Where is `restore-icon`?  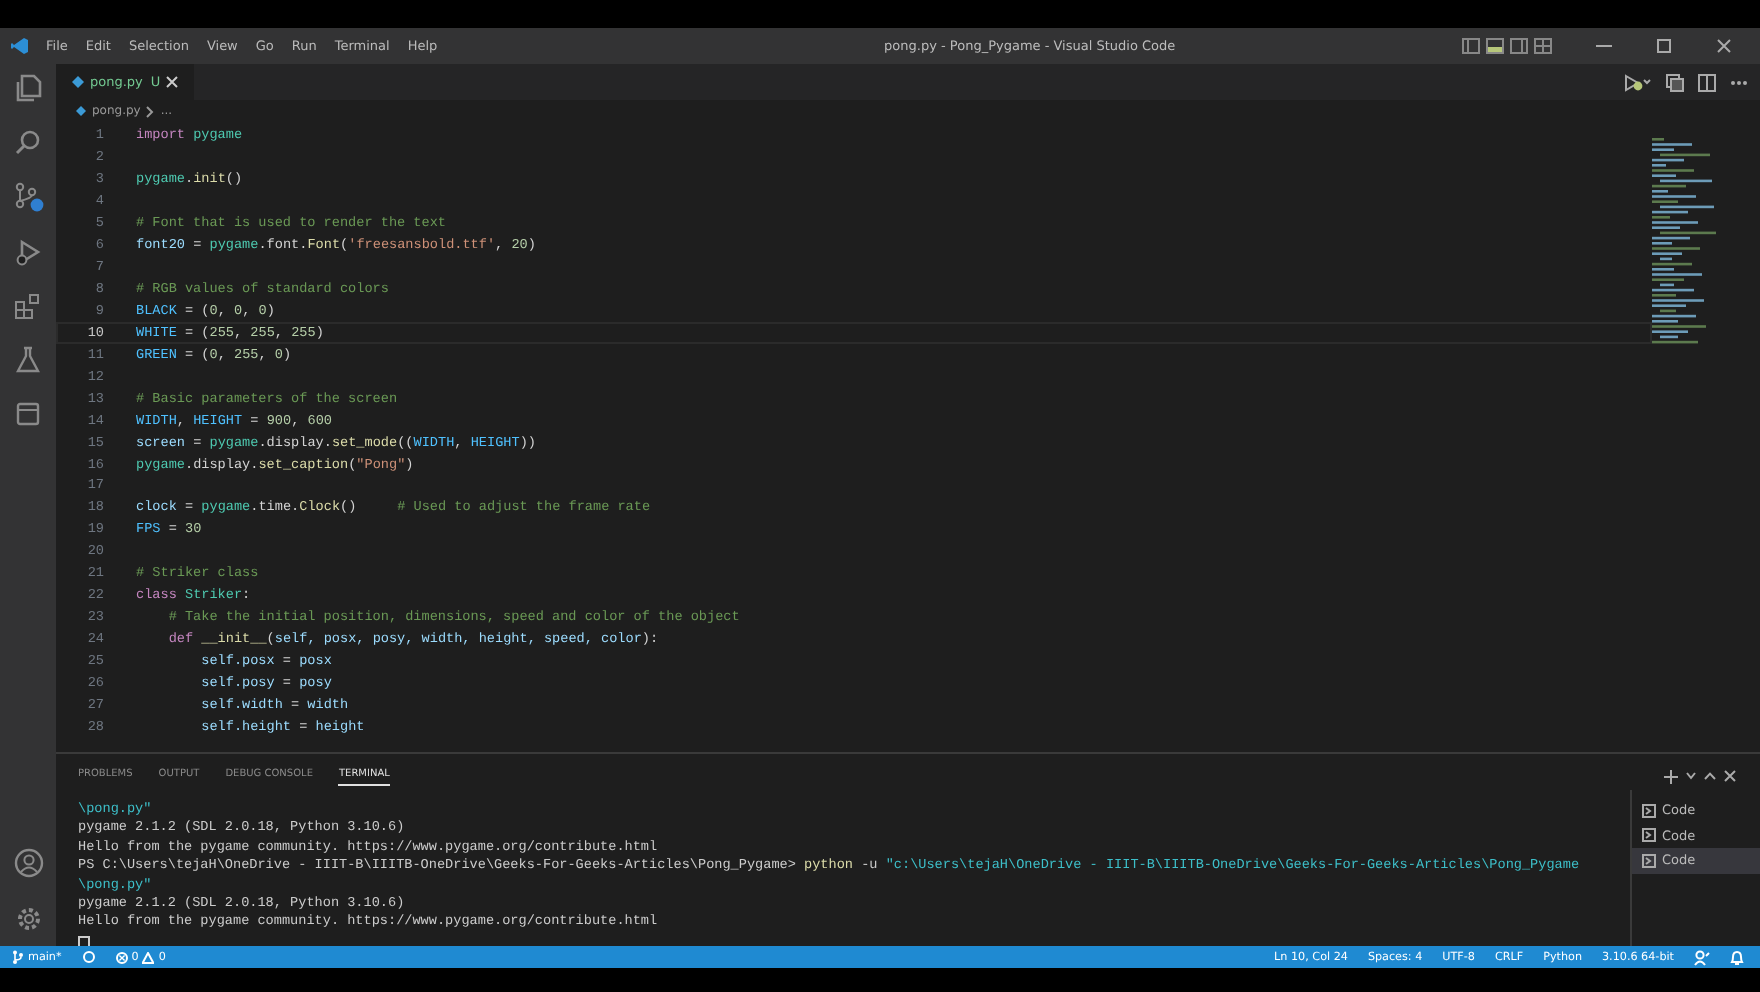
restore-icon is located at coordinates (1664, 46).